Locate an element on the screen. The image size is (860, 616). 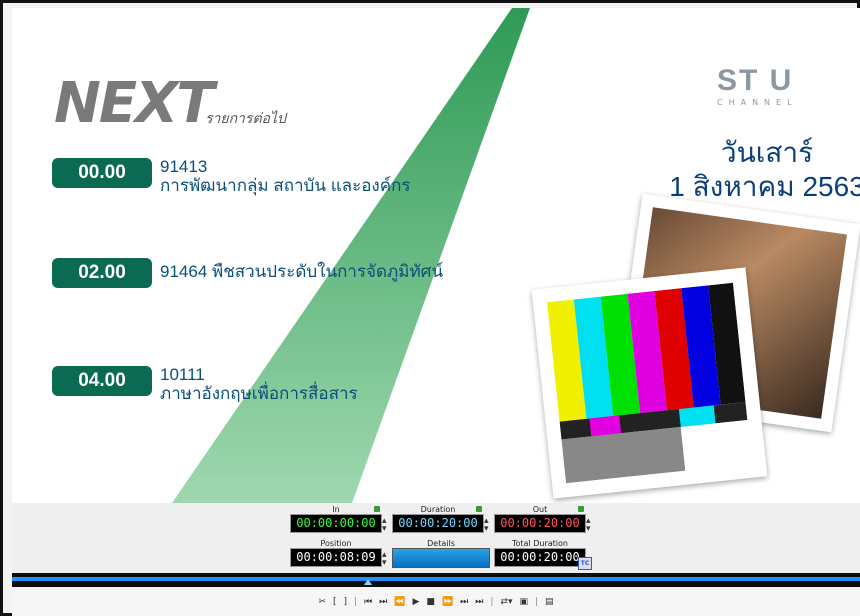
stou-channel-logo: ST U CHANNEL is located at coordinates (779, 90).